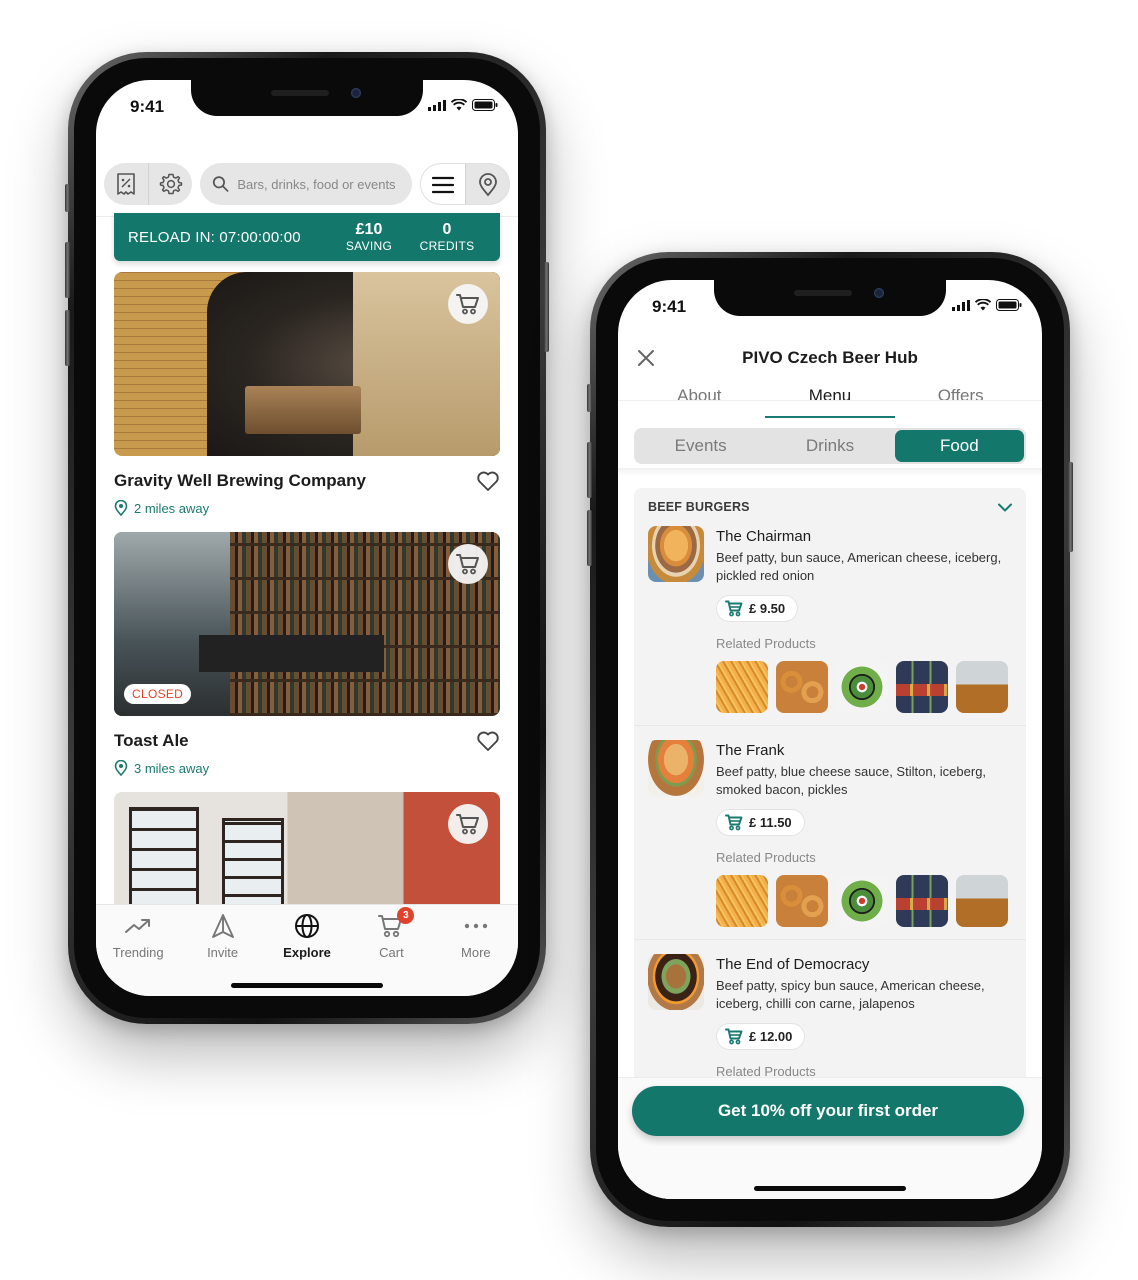 Image resolution: width=1138 pixels, height=1280 pixels. I want to click on tab-trending: Trending, so click(138, 954).